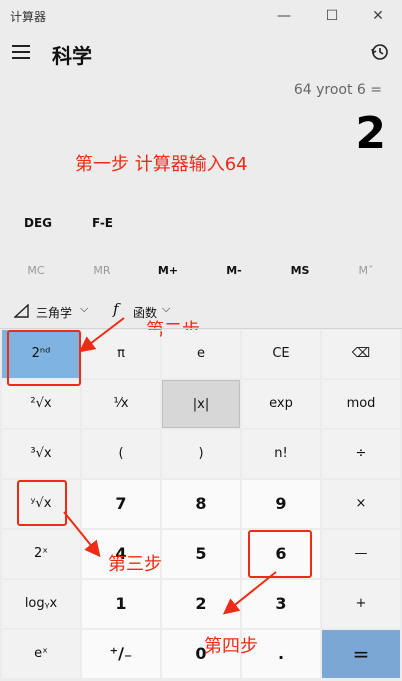  I want to click on cube-root-key: ³√x, so click(41, 454).